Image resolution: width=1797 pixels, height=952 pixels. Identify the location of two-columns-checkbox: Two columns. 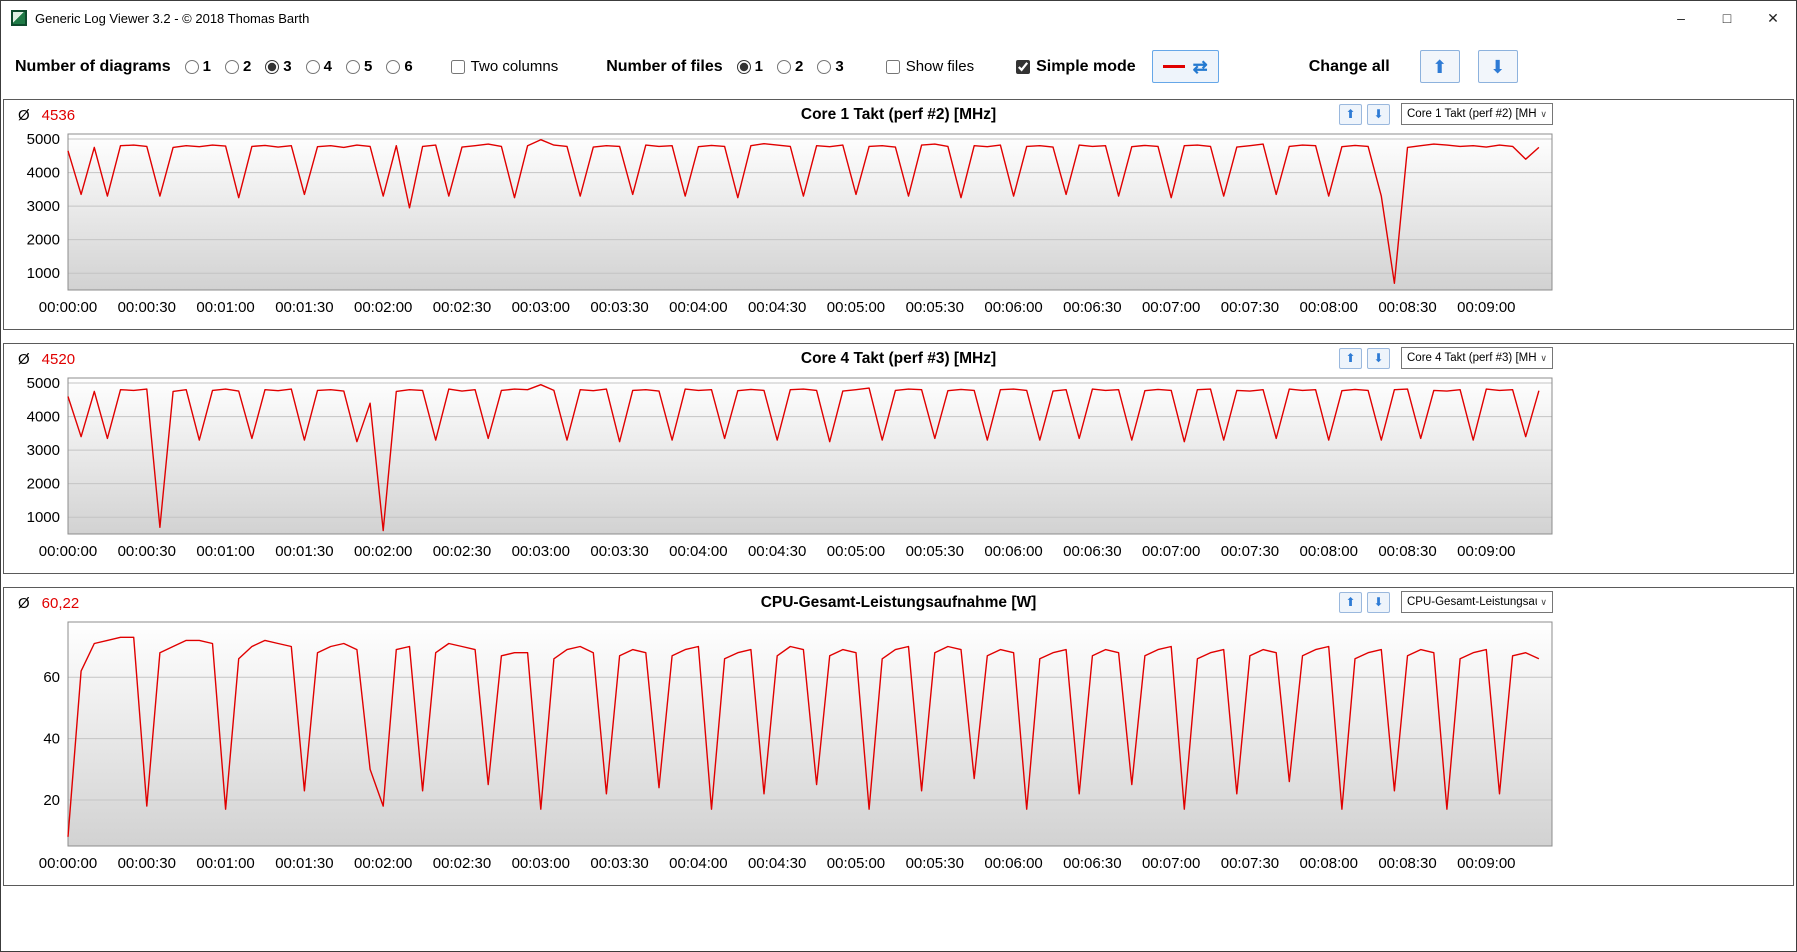
(504, 66).